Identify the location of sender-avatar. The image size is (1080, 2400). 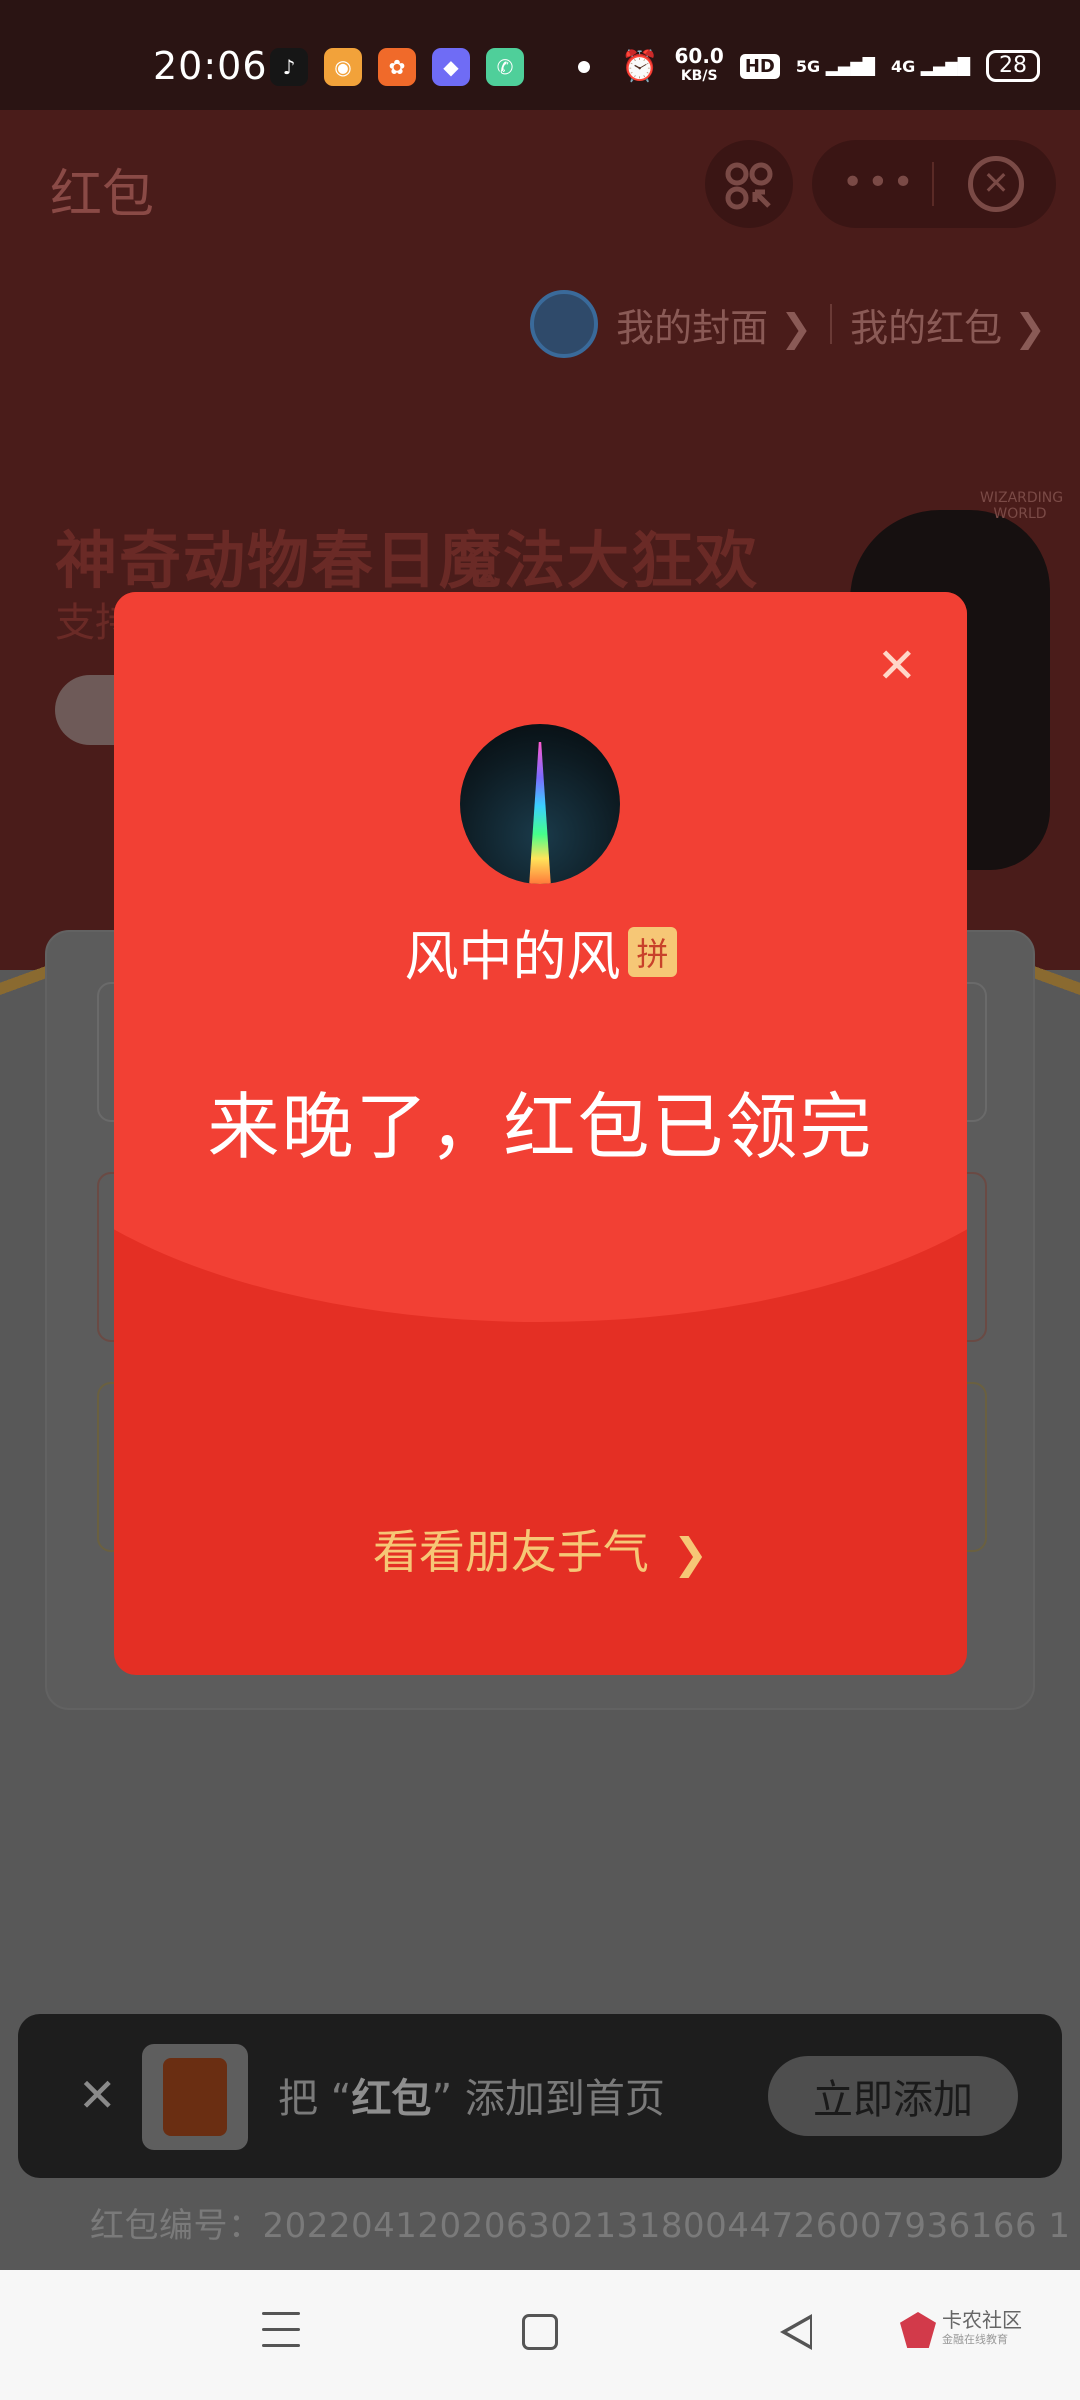
(540, 804).